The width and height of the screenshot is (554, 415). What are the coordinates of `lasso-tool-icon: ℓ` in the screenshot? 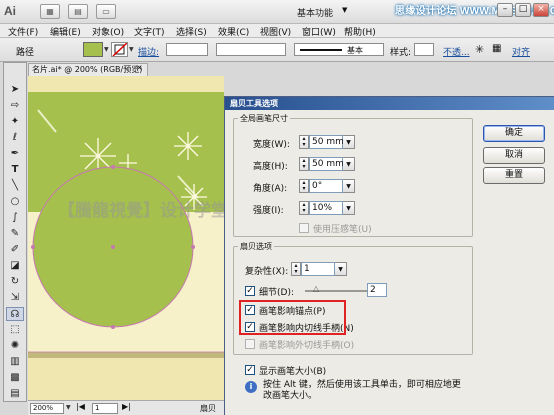 It's located at (15, 138).